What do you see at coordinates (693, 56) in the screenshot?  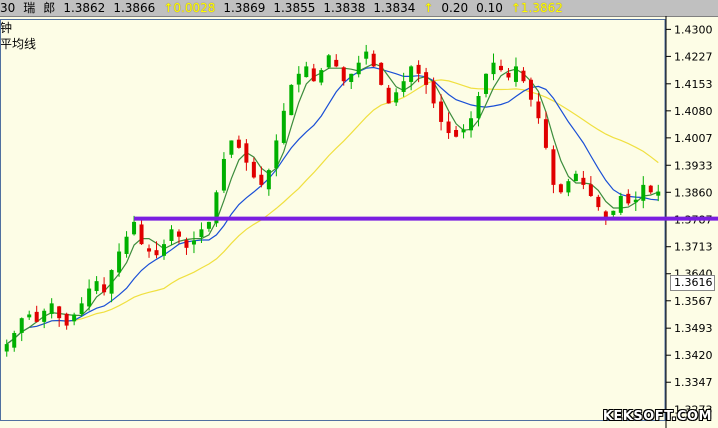 I see `y-tick-label: 1.4227` at bounding box center [693, 56].